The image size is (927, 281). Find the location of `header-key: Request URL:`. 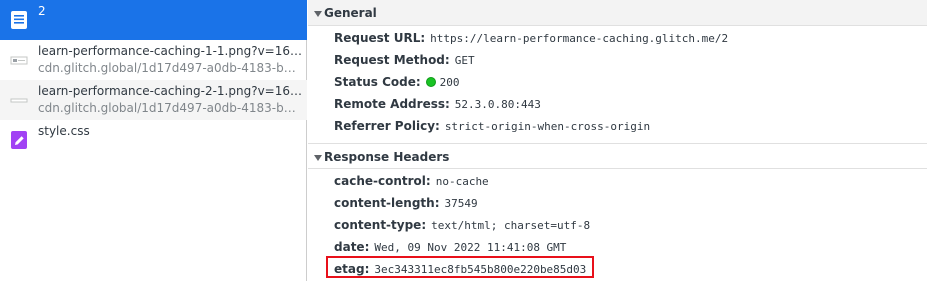

header-key: Request URL: is located at coordinates (380, 38).